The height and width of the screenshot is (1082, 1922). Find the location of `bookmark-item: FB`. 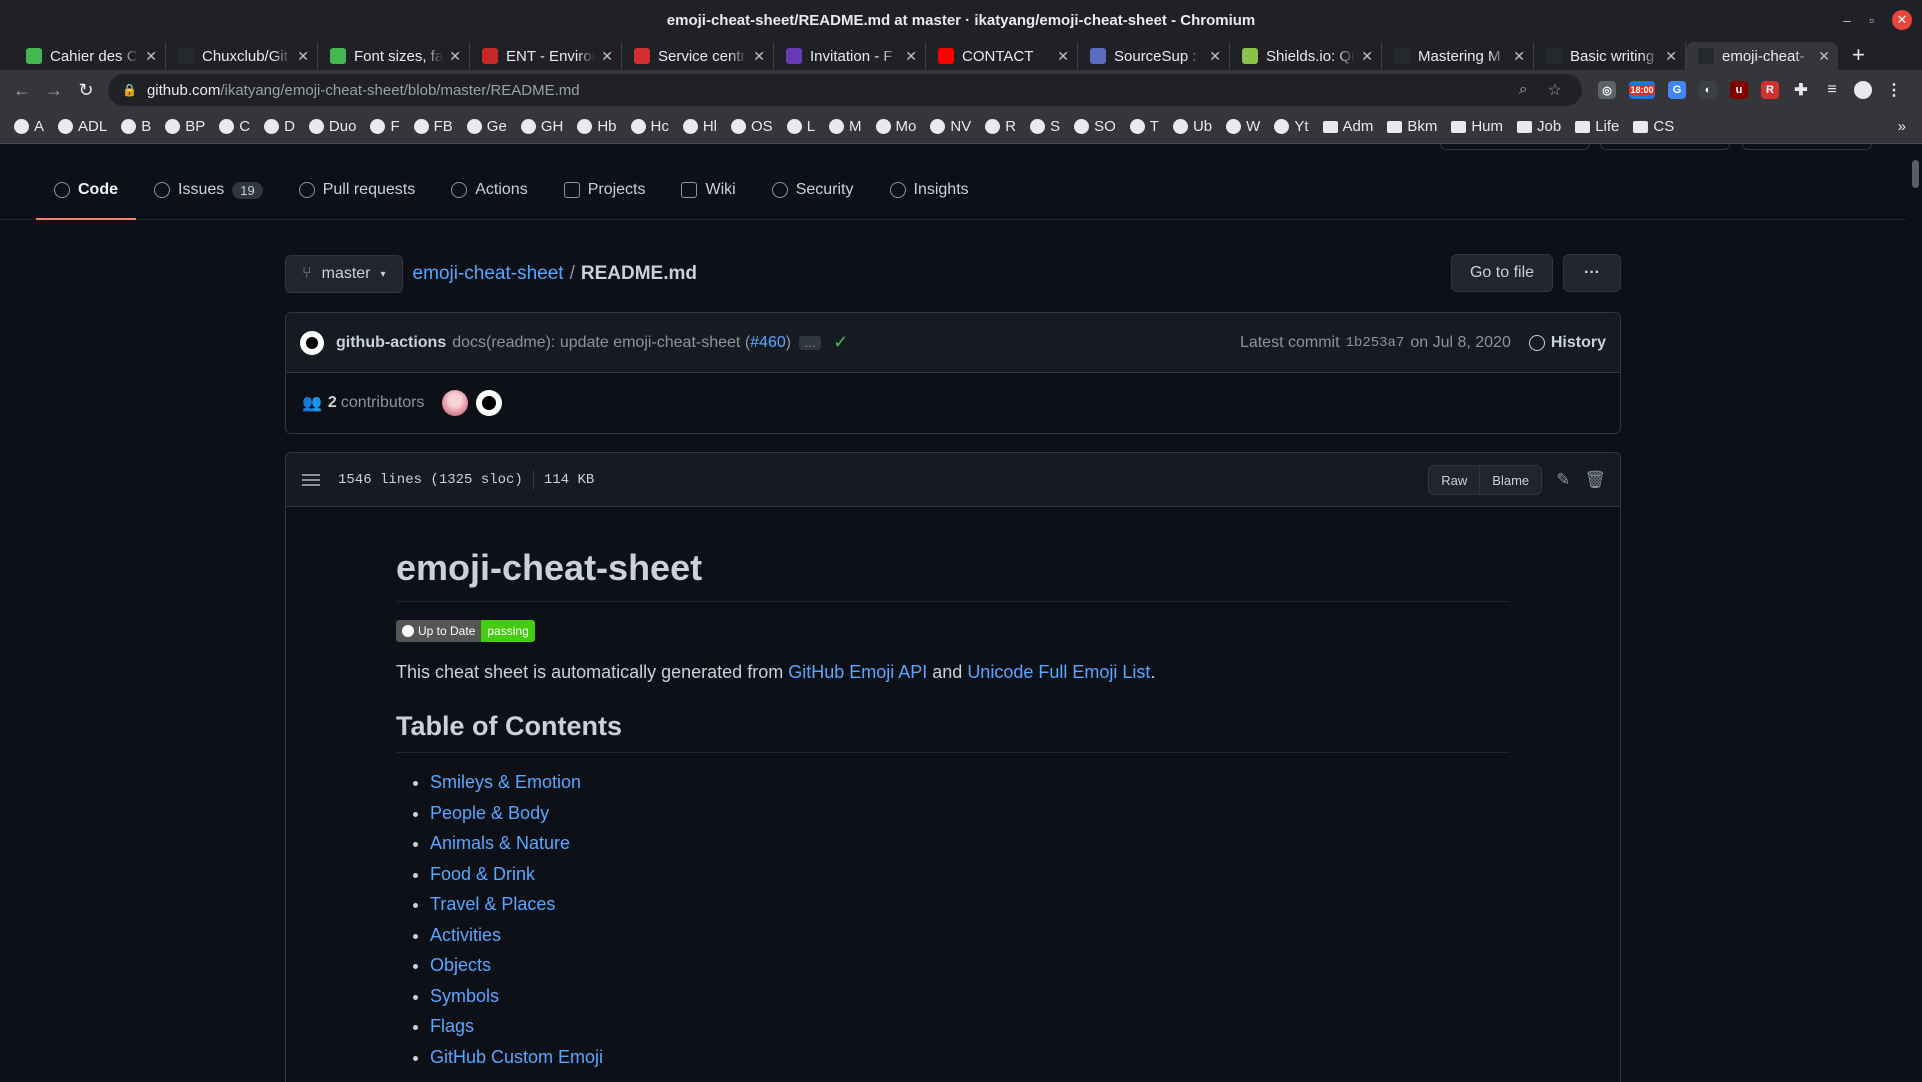

bookmark-item: FB is located at coordinates (433, 126).